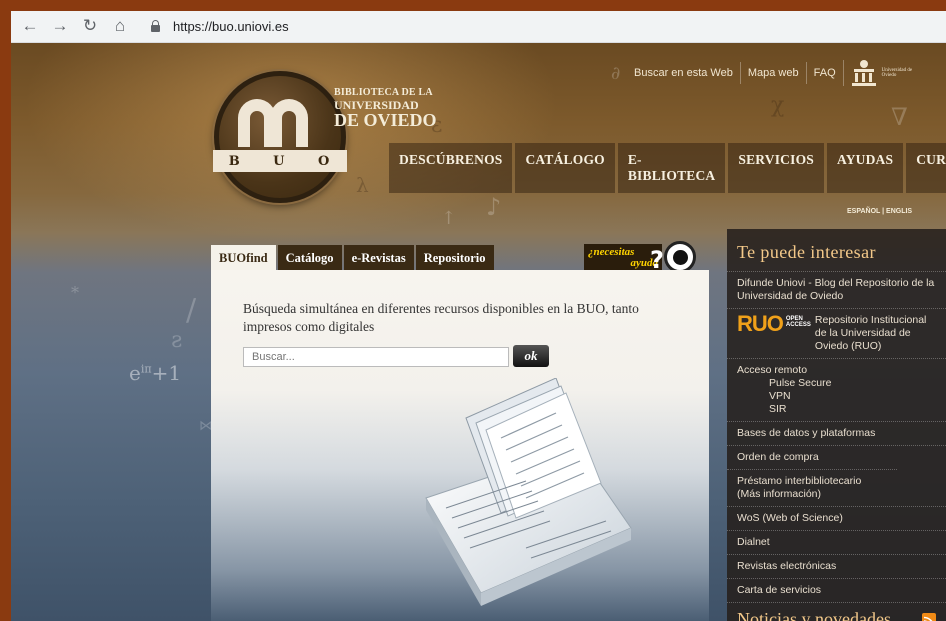 This screenshot has width=946, height=621. What do you see at coordinates (454, 258) in the screenshot?
I see `tab-repositorio: Repositorio` at bounding box center [454, 258].